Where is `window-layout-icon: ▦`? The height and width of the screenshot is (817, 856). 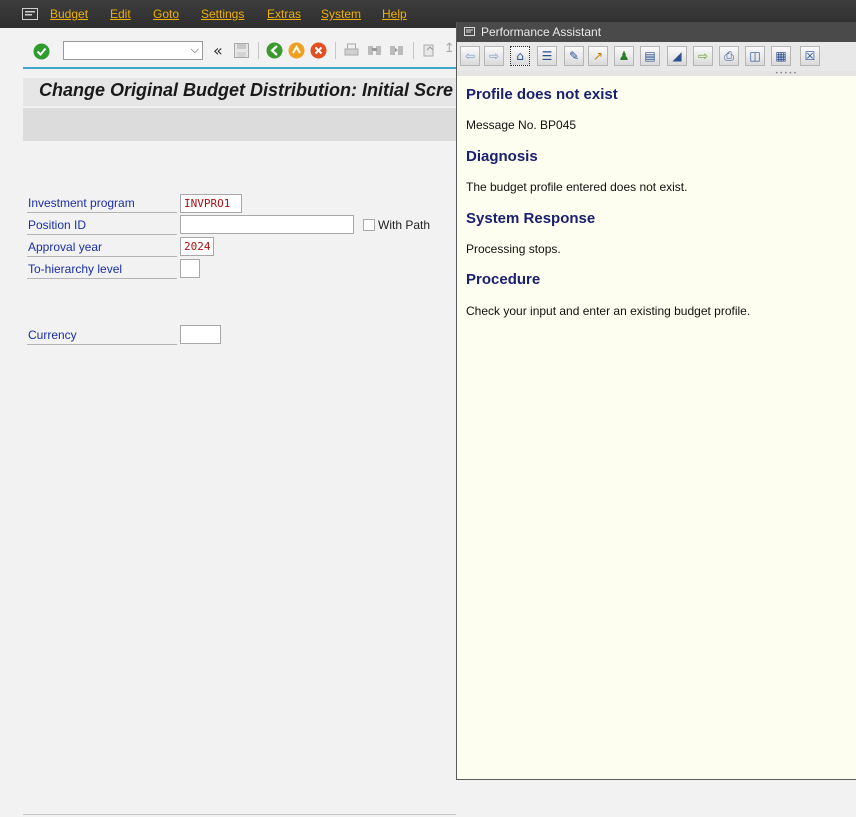
window-layout-icon: ▦ is located at coordinates (781, 56).